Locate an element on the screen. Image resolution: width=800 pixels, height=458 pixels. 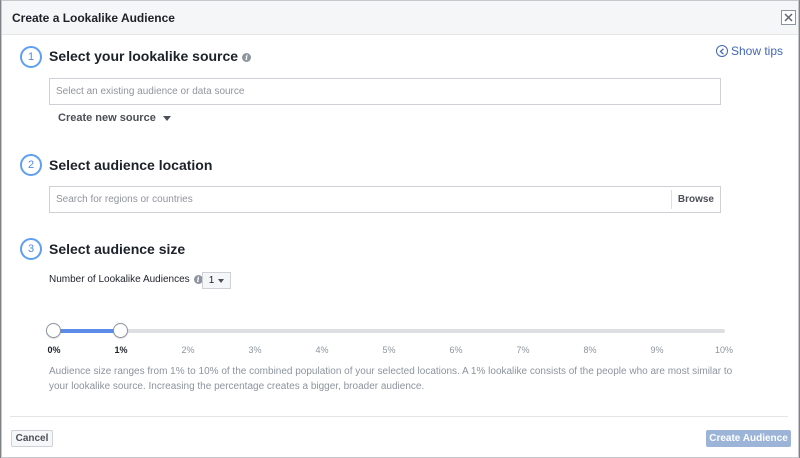
slider-handle-max is located at coordinates (120, 330).